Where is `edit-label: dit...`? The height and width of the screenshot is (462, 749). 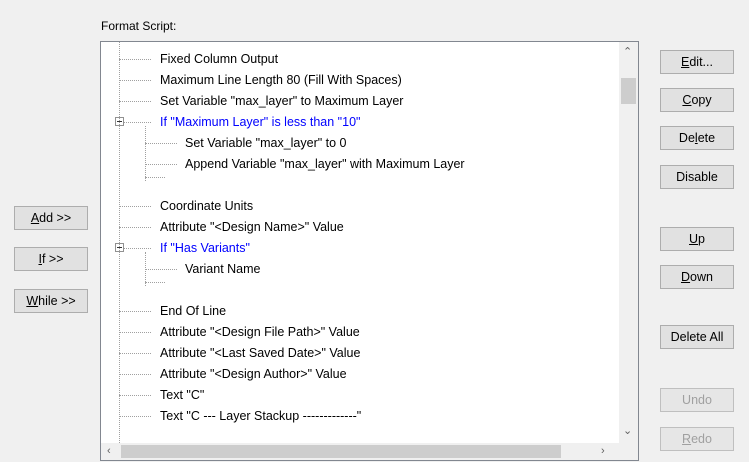
edit-label: dit... is located at coordinates (701, 62).